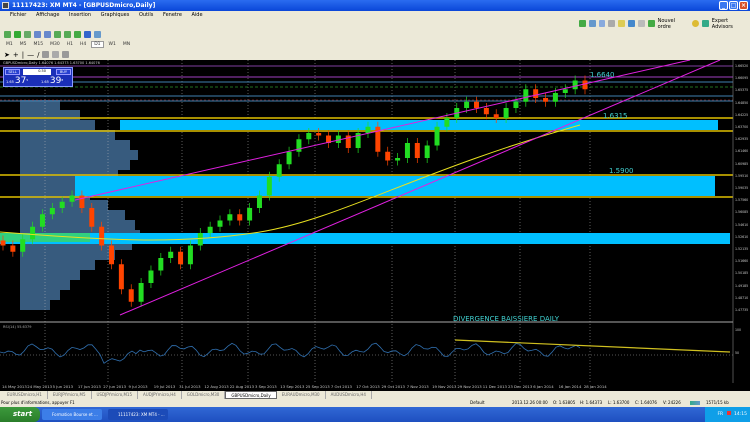 This screenshot has width=750, height=422. I want to click on tf-m15: M15, so click(39, 44).